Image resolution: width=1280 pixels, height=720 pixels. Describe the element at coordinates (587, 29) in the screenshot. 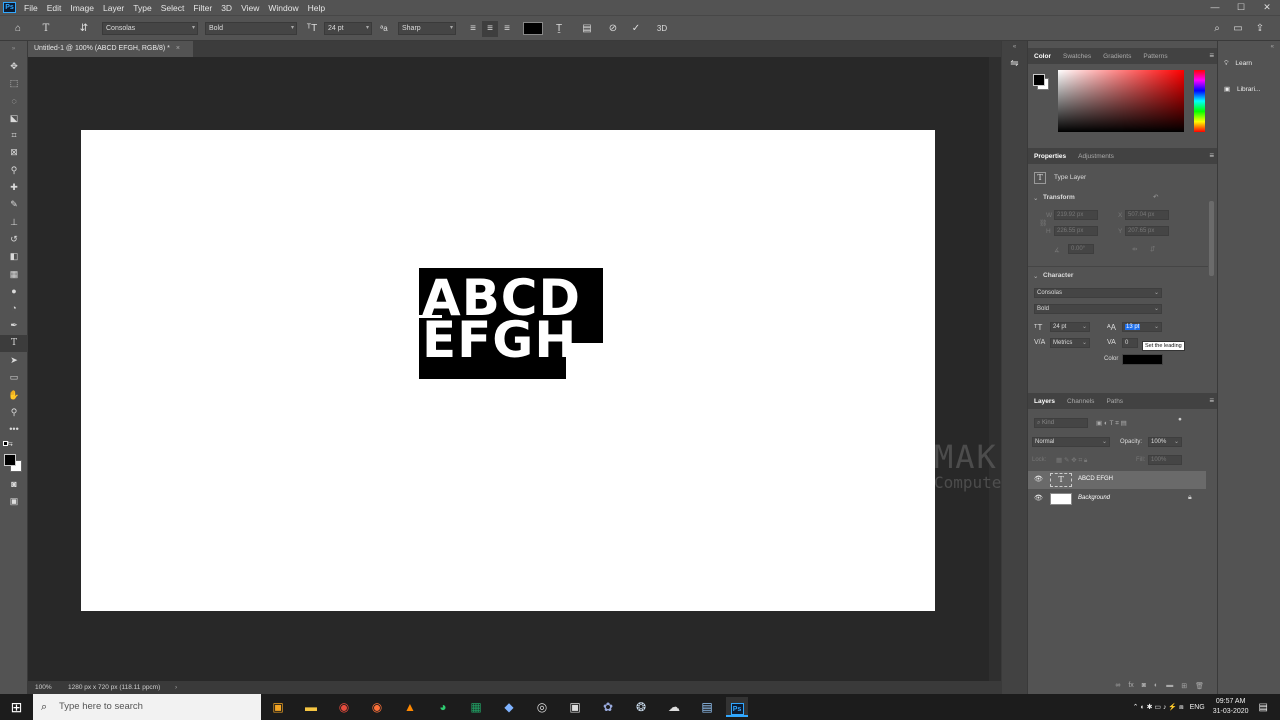

I see `character-panel-icon: ▤` at that location.